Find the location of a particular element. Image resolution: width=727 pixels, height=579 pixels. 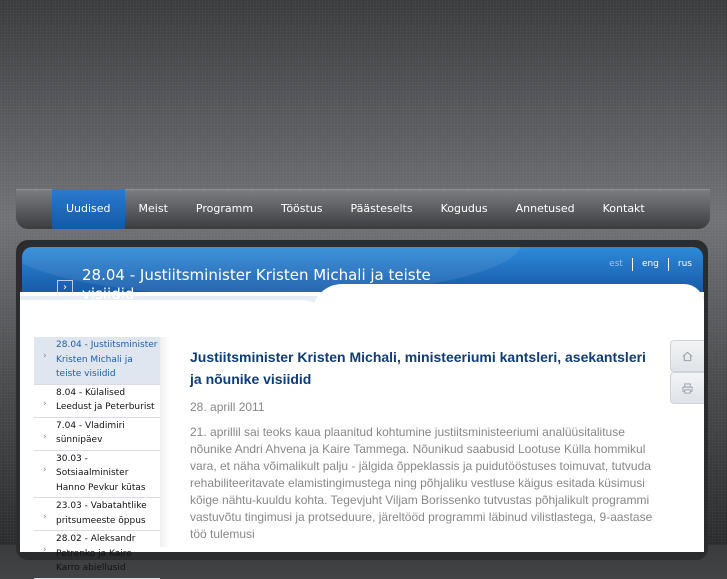

nav-item-paasteselts: Päästeselts is located at coordinates (382, 209).